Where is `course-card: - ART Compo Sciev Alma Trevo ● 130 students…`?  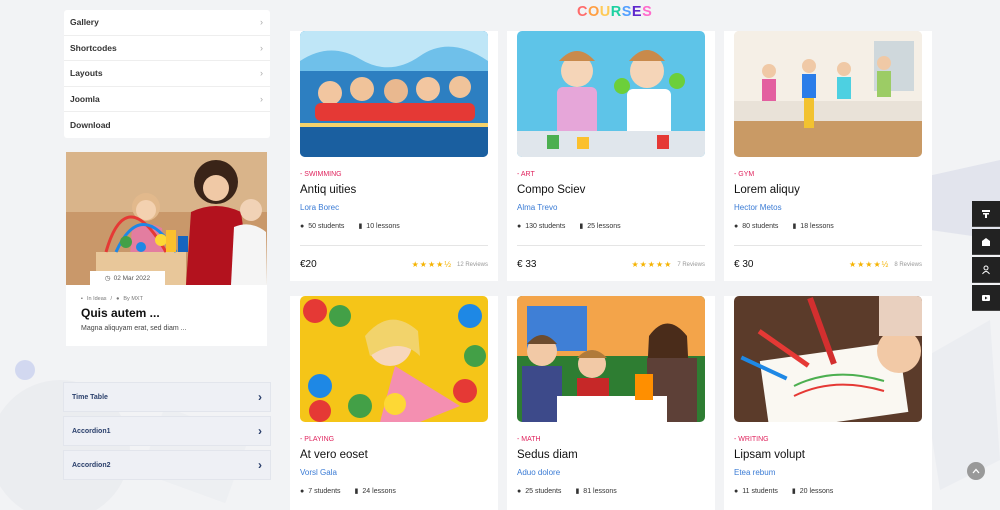 course-card: - ART Compo Sciev Alma Trevo ● 130 students… is located at coordinates (611, 156).